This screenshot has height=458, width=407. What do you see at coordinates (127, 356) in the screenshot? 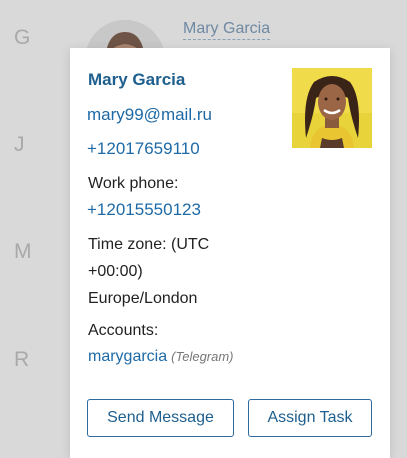
I see `account-link: marygarcia` at bounding box center [127, 356].